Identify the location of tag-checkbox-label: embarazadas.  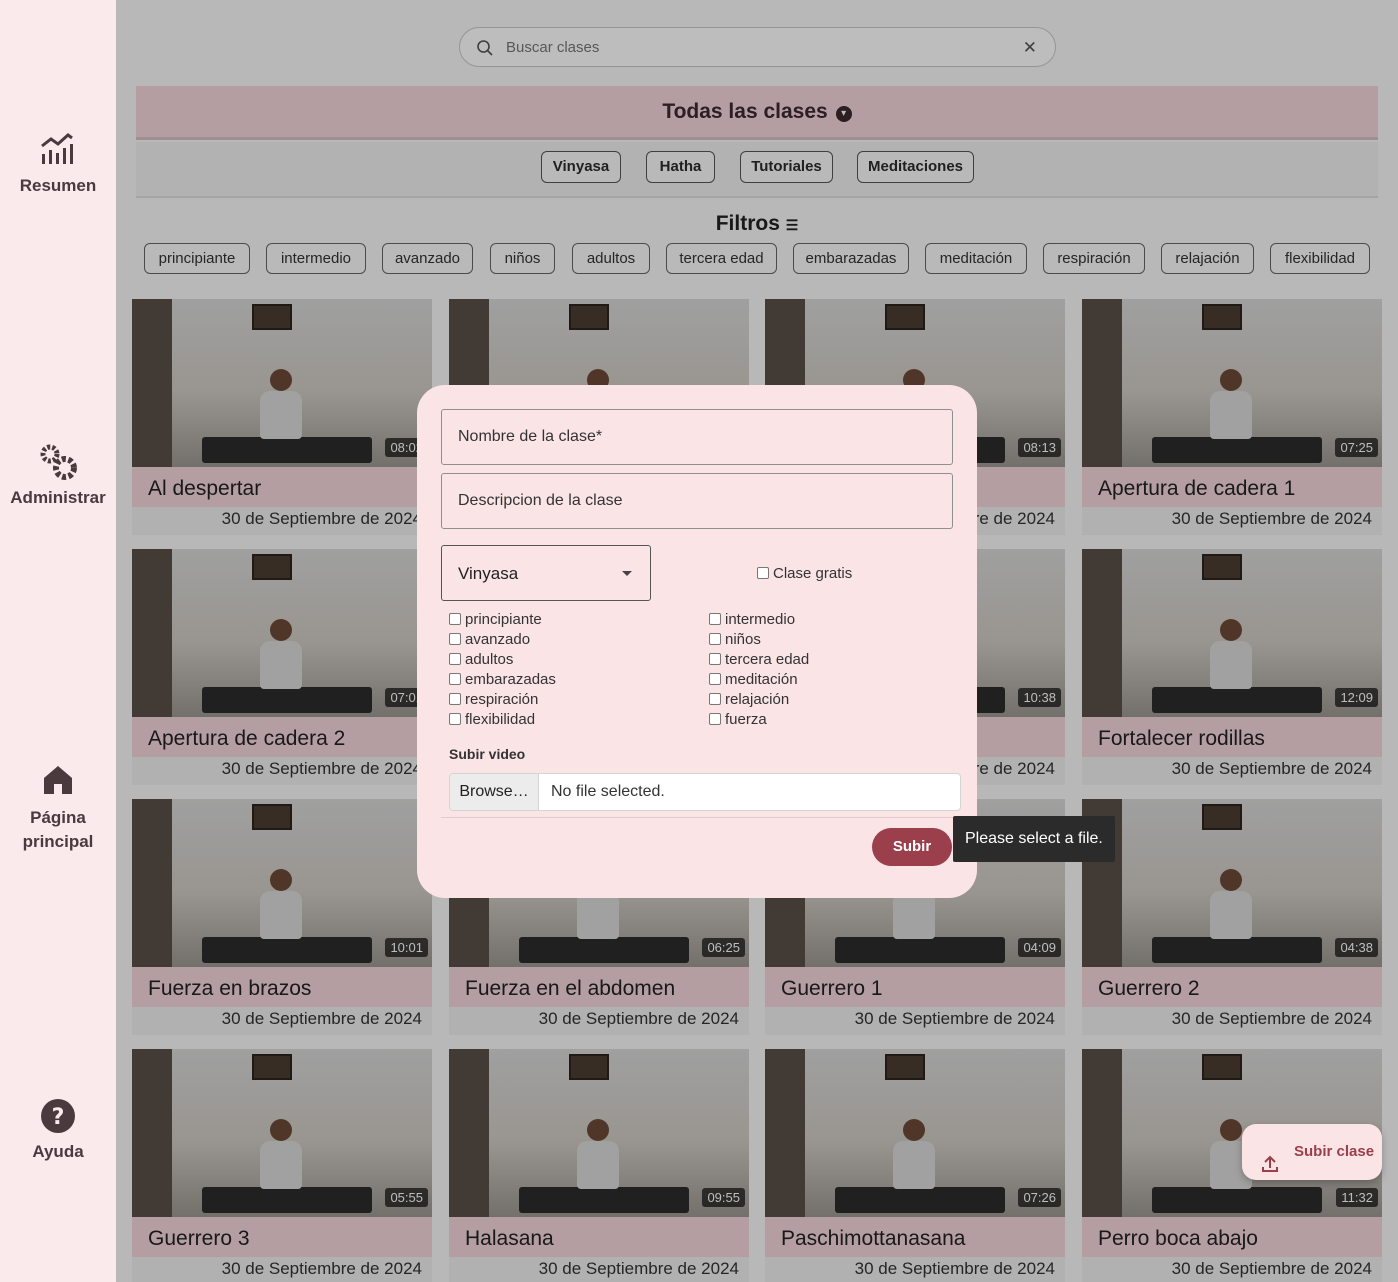
(510, 679).